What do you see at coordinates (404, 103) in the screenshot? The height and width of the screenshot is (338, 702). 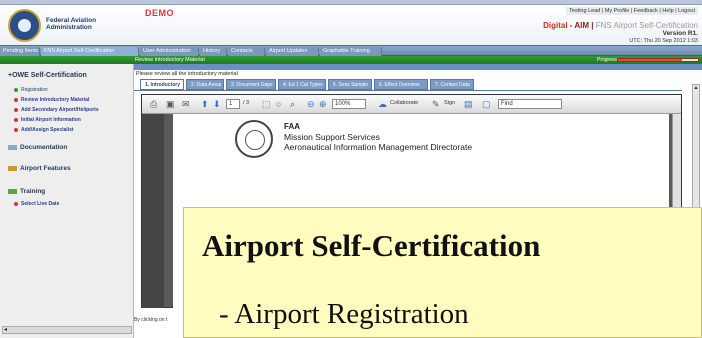 I see `collaborate-button: Collaborate` at bounding box center [404, 103].